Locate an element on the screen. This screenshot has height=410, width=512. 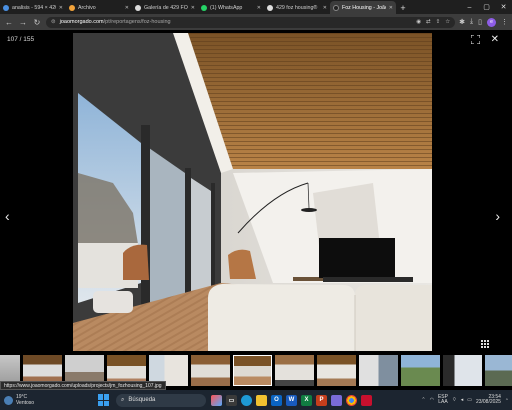
site-info-icon: ⊜ is located at coordinates (53, 22).